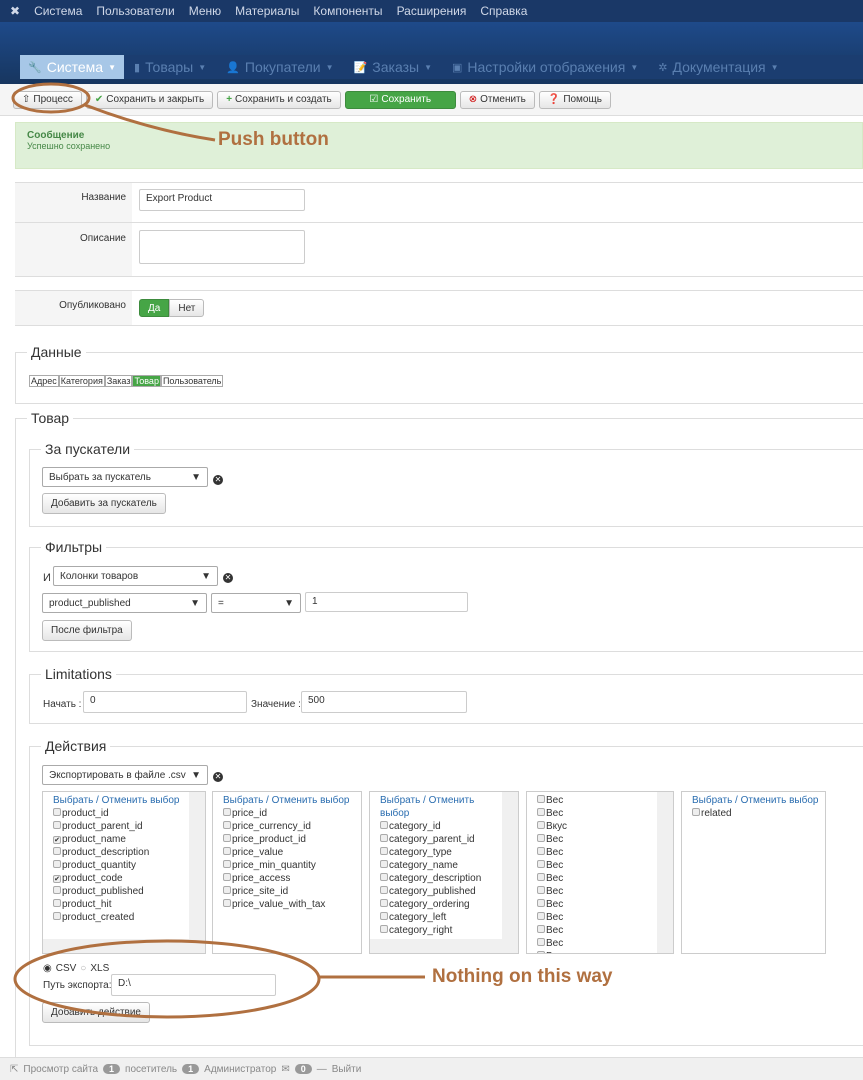 Image resolution: width=863 pixels, height=1080 pixels. Describe the element at coordinates (292, 839) in the screenshot. I see `column-option: price_product_id` at that location.